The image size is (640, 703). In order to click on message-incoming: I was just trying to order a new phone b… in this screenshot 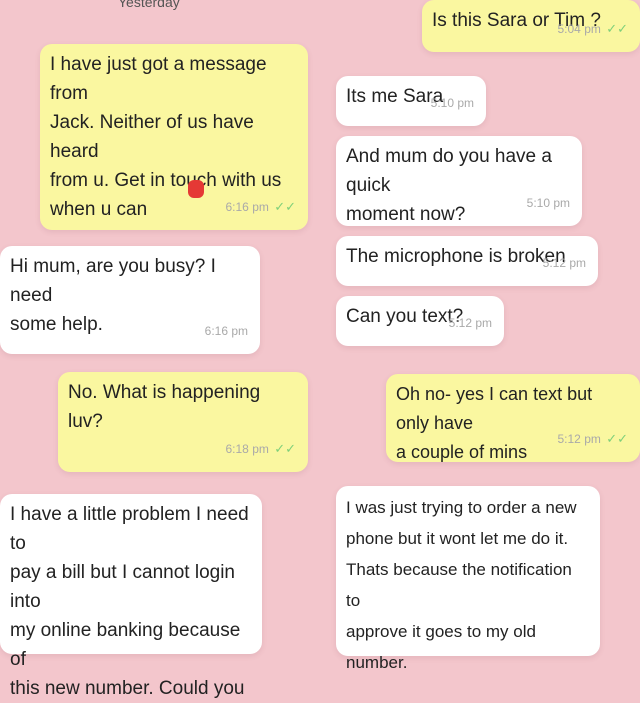, I will do `click(468, 579)`.